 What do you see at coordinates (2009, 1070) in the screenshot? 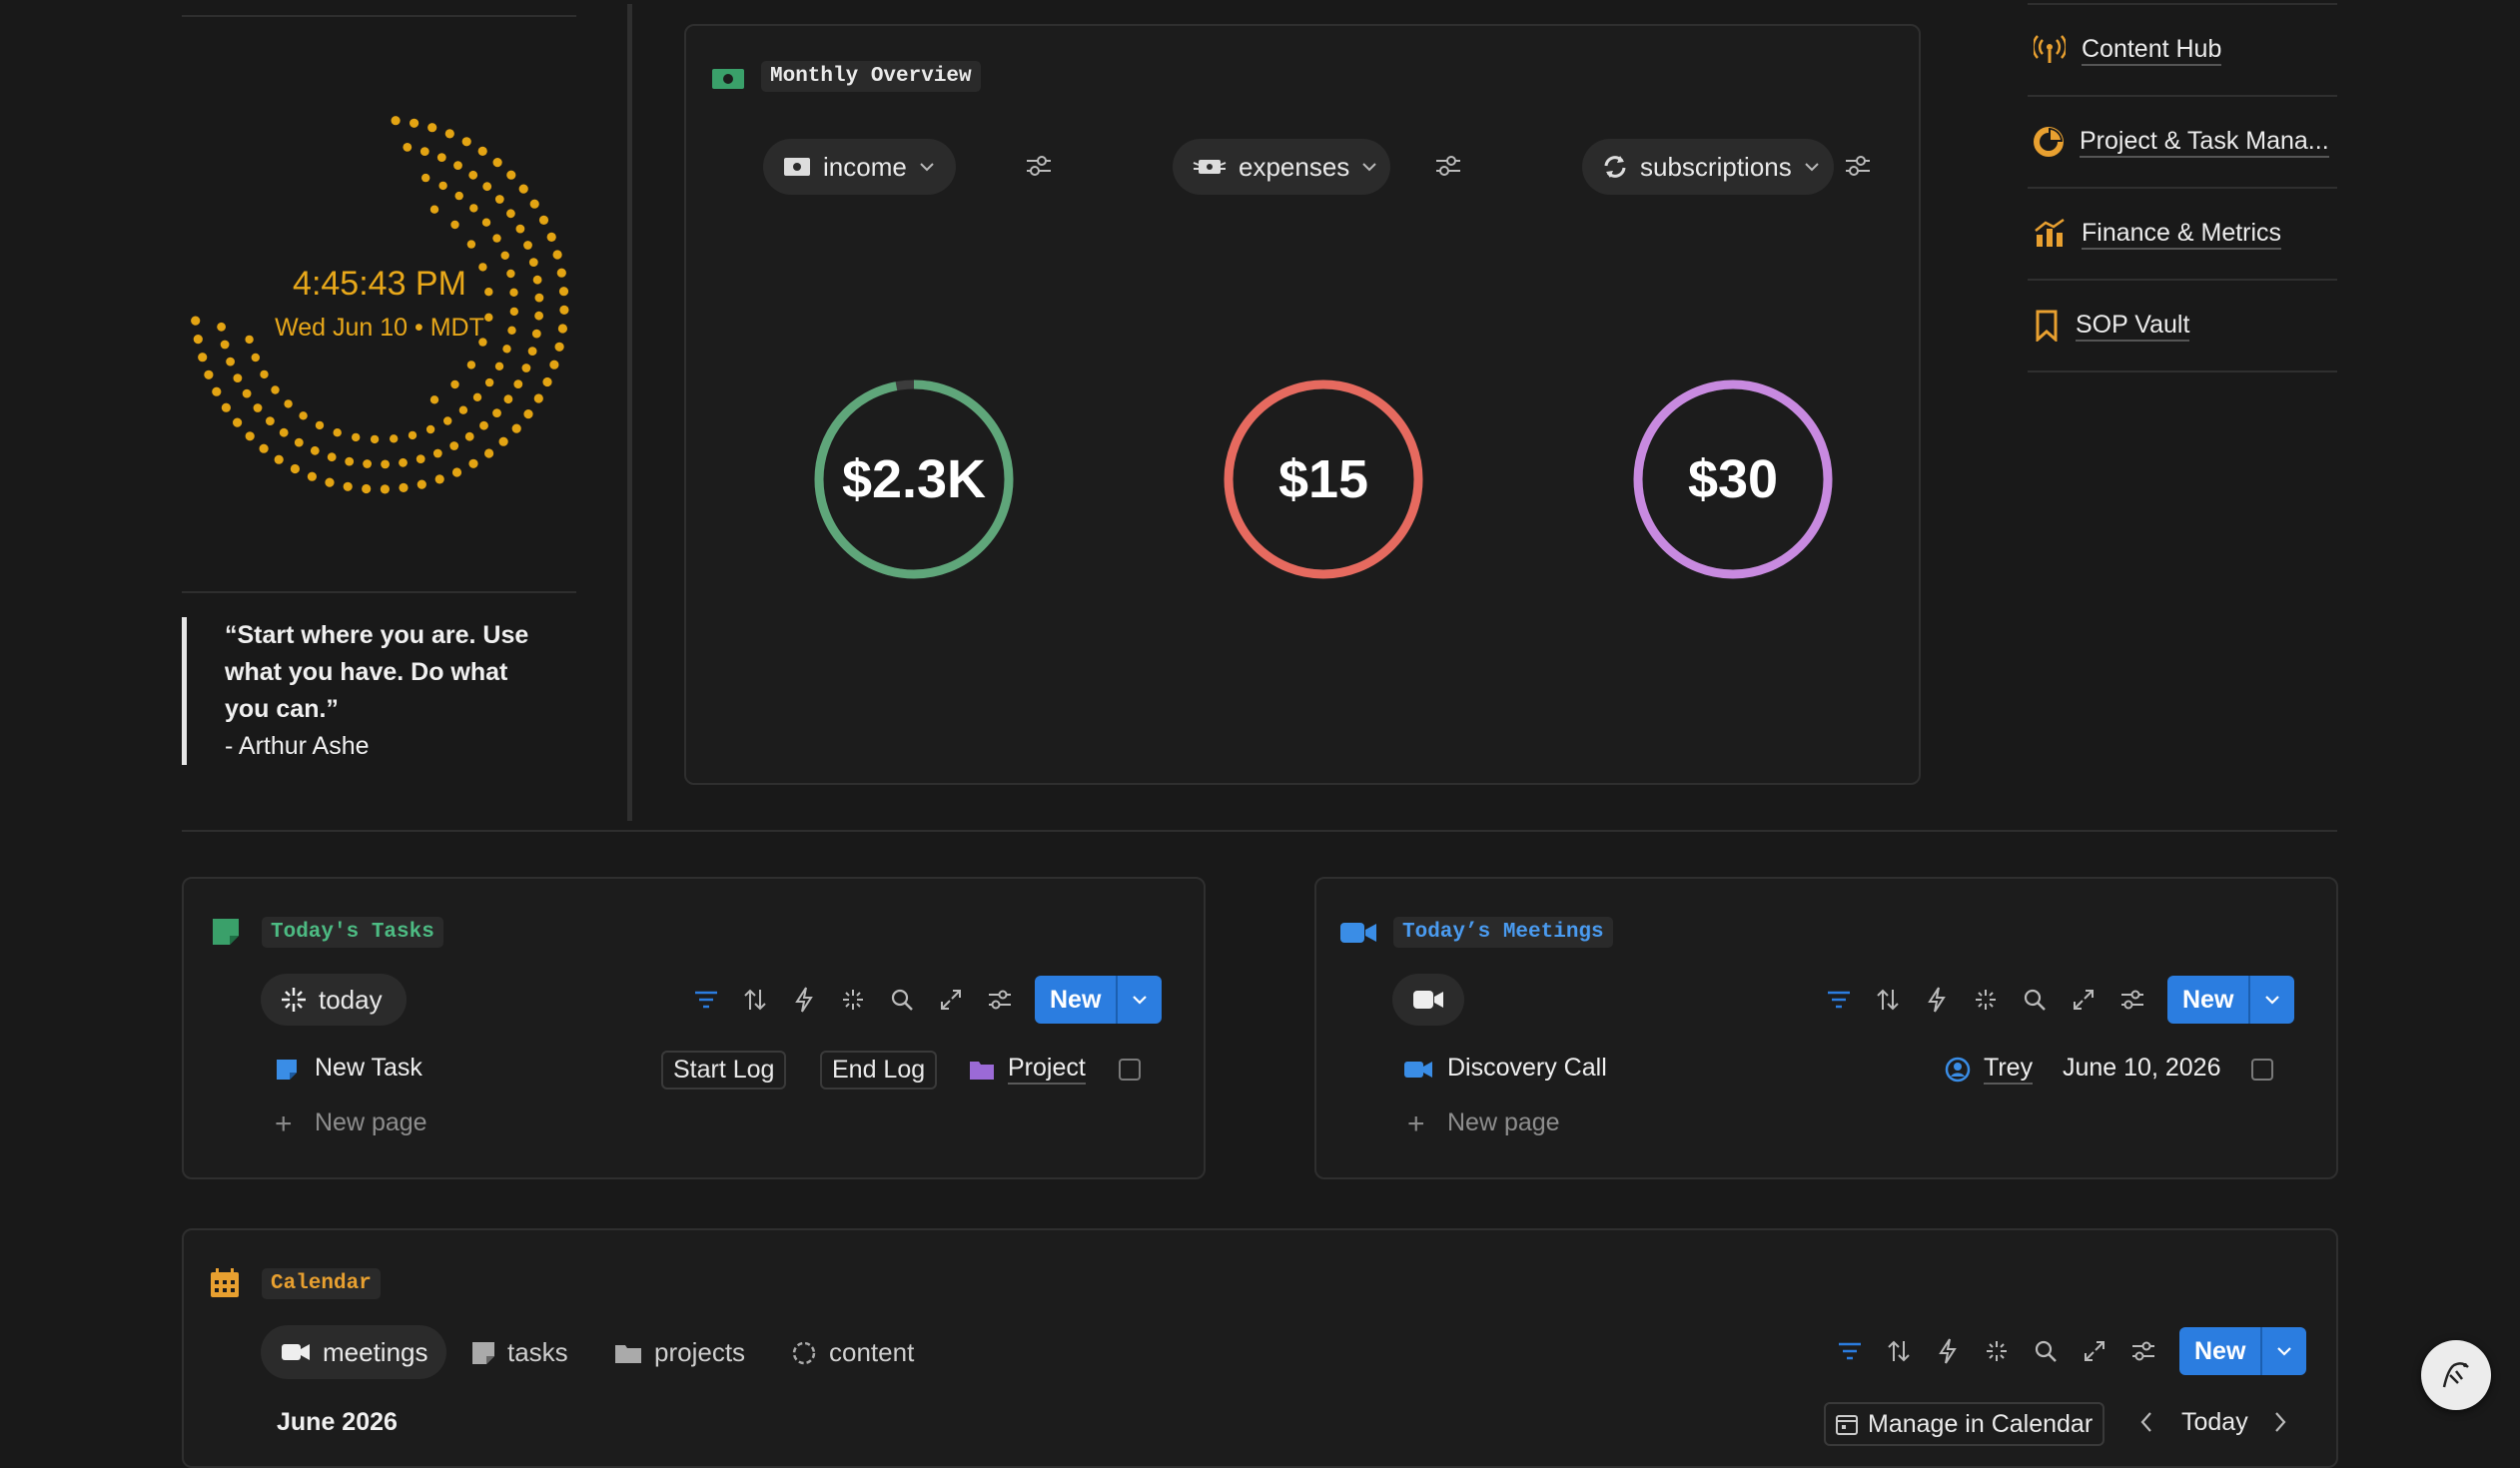
I see `meeting-person: Trey` at bounding box center [2009, 1070].